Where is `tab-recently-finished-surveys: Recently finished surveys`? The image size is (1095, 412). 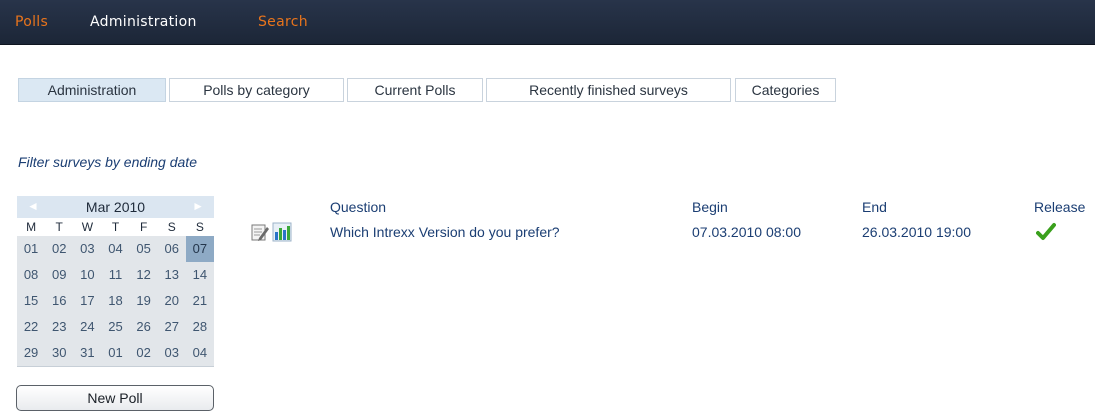
tab-recently-finished-surveys: Recently finished surveys is located at coordinates (608, 90).